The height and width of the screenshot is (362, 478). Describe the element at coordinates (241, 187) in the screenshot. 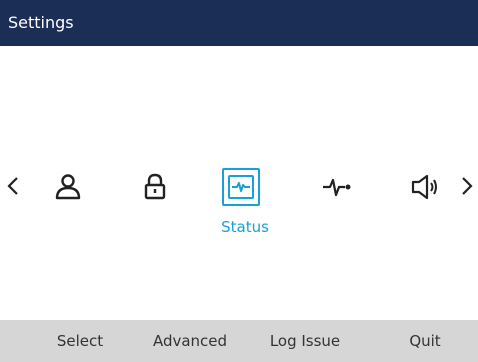

I see `status-icon` at that location.